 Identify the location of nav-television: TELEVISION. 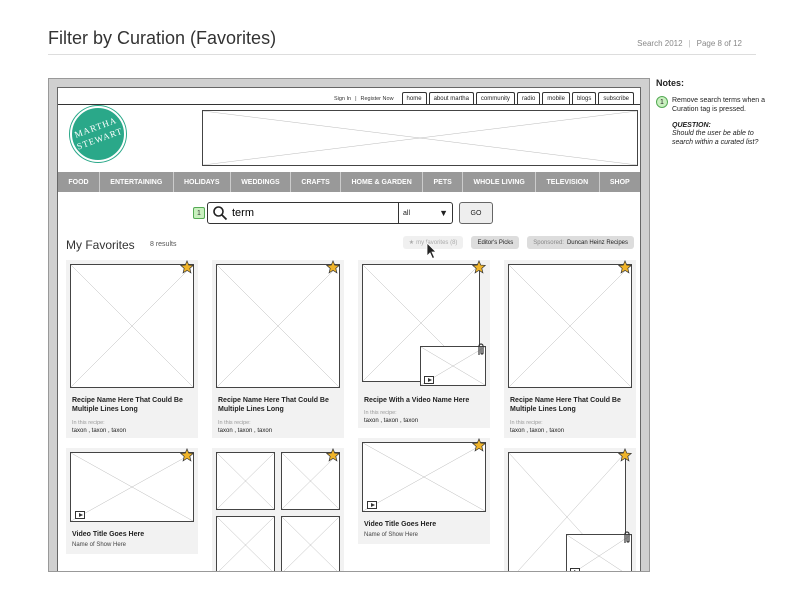
(568, 182).